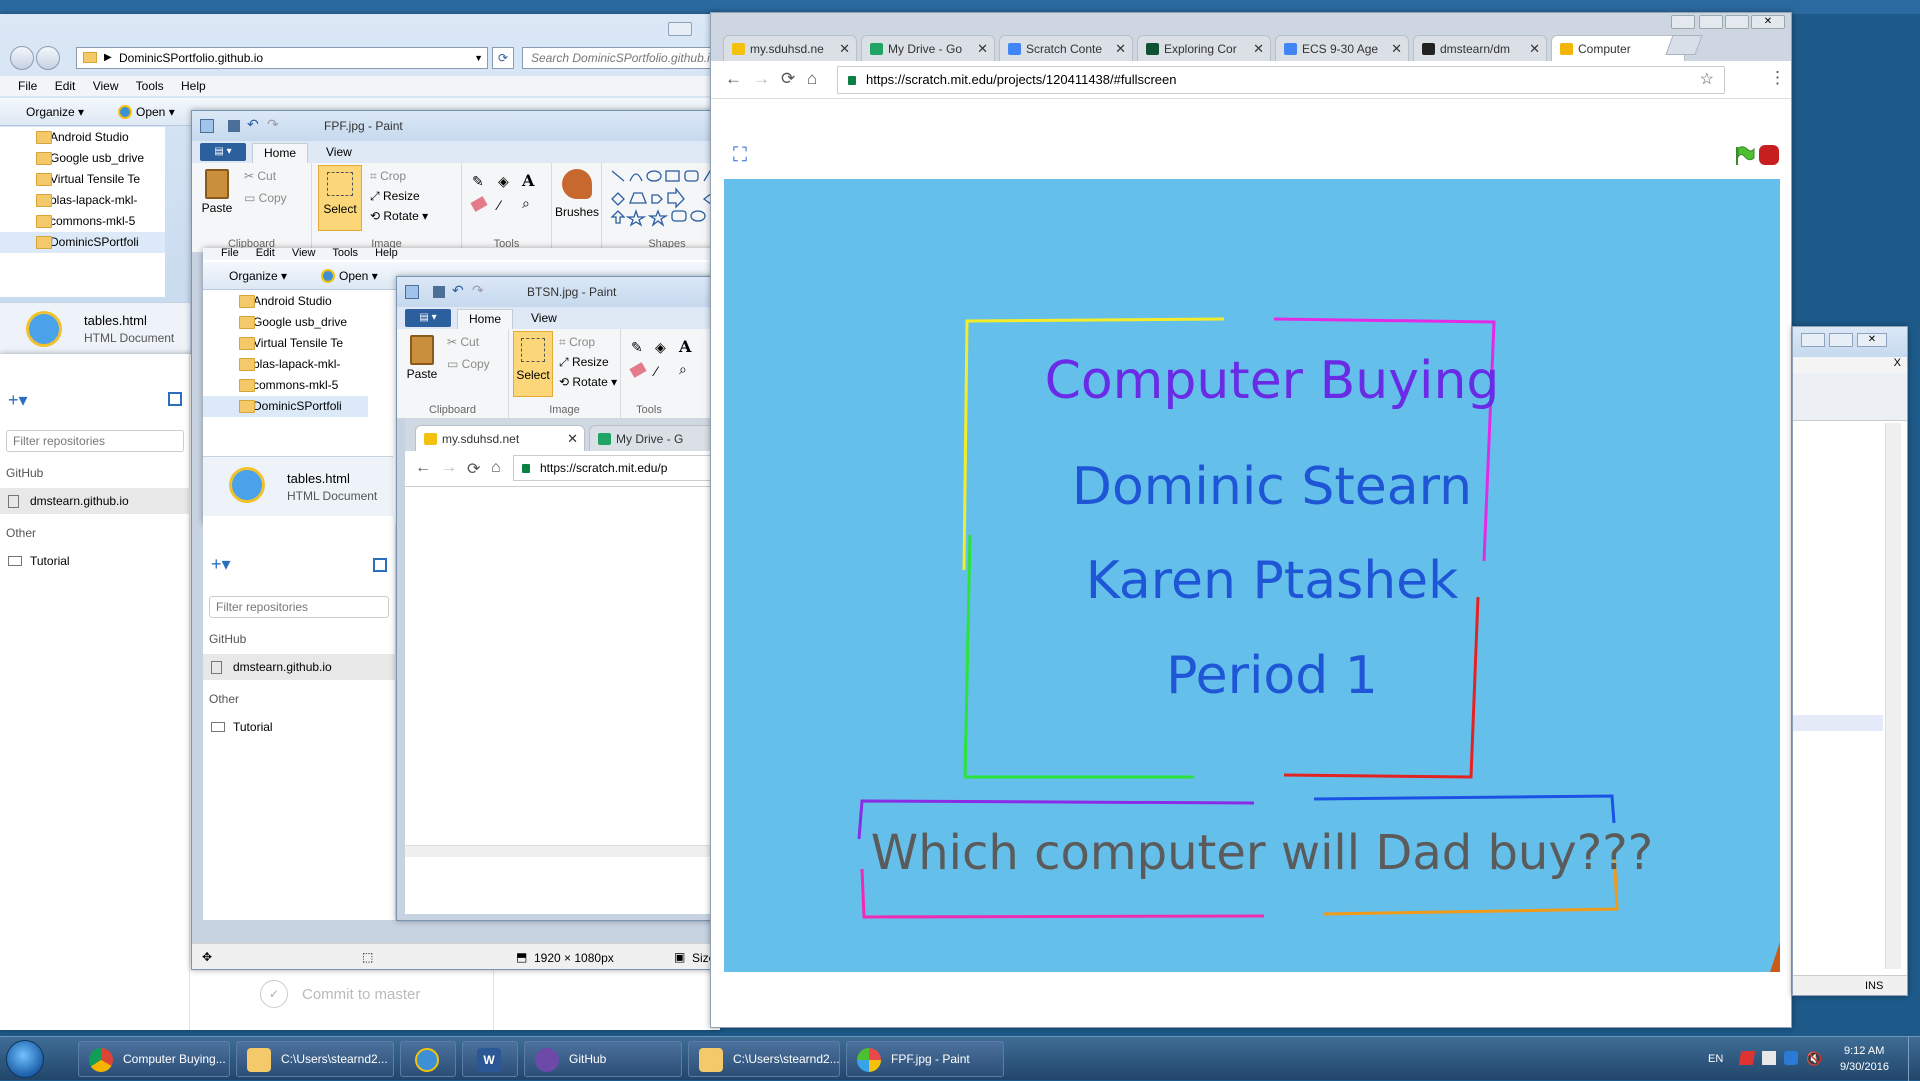 This screenshot has width=1920, height=1081. What do you see at coordinates (1864, 1051) in the screenshot?
I see `clock-time: 9:12 AM` at bounding box center [1864, 1051].